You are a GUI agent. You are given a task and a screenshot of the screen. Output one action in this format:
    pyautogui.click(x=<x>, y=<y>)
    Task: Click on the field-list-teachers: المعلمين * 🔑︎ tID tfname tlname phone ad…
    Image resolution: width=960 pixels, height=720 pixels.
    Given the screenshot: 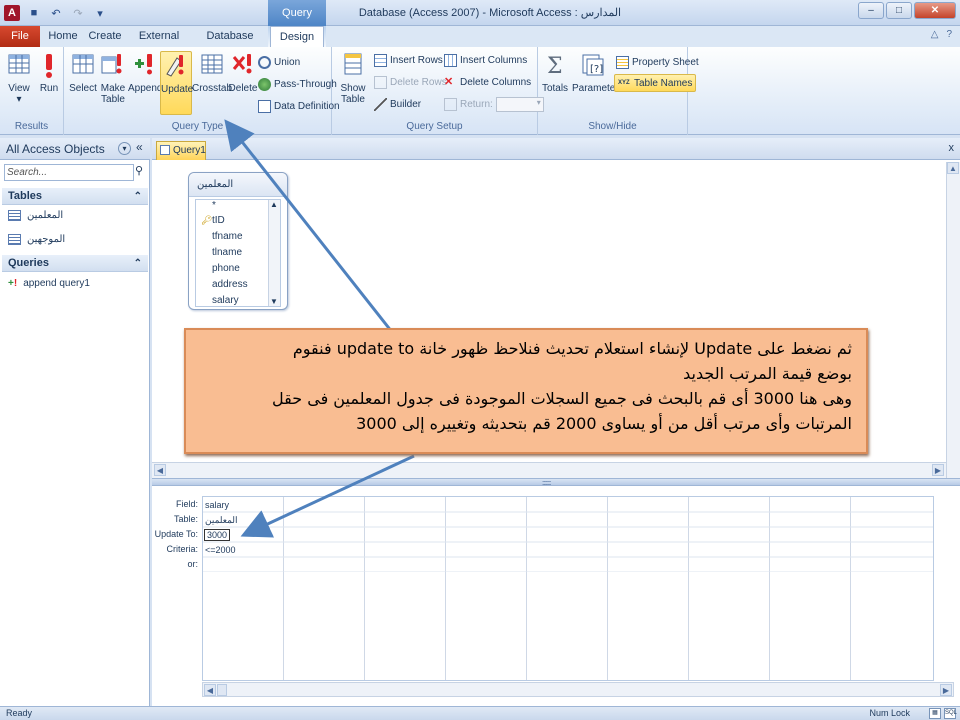 What is the action you would take?
    pyautogui.click(x=238, y=241)
    